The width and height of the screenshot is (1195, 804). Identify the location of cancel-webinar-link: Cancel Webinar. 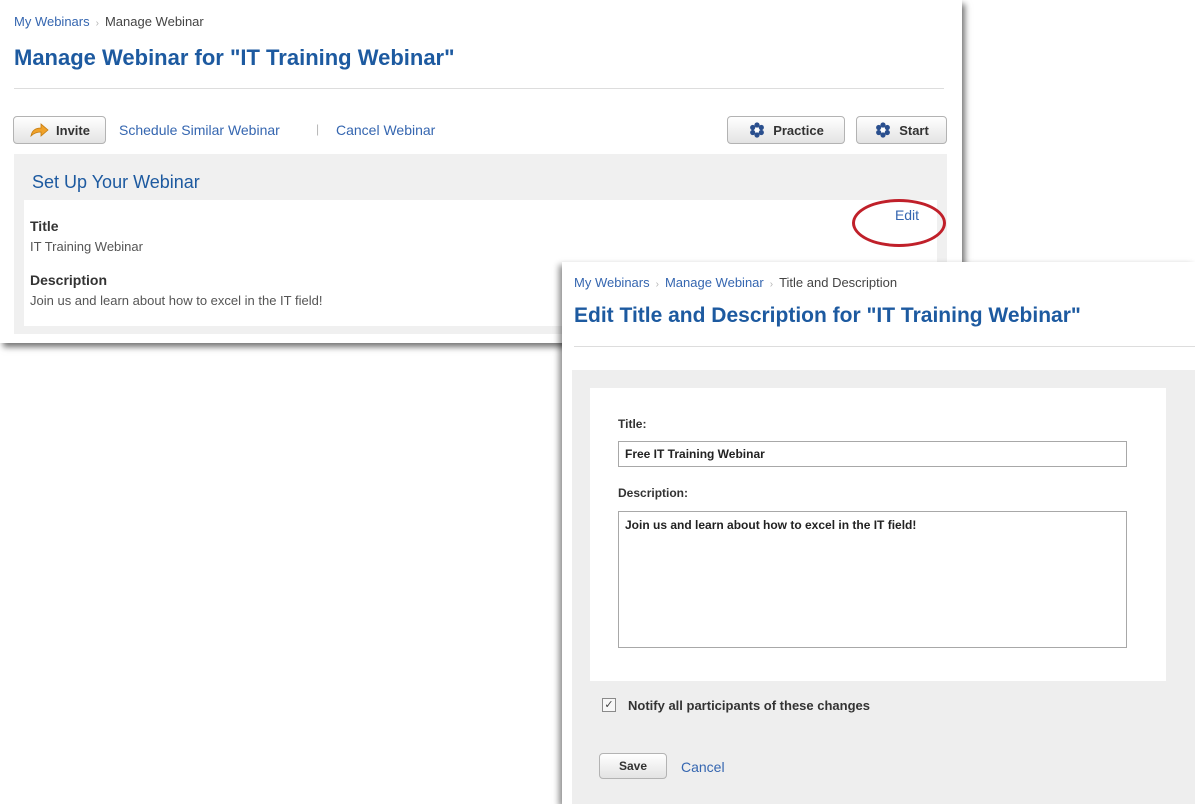
(385, 130).